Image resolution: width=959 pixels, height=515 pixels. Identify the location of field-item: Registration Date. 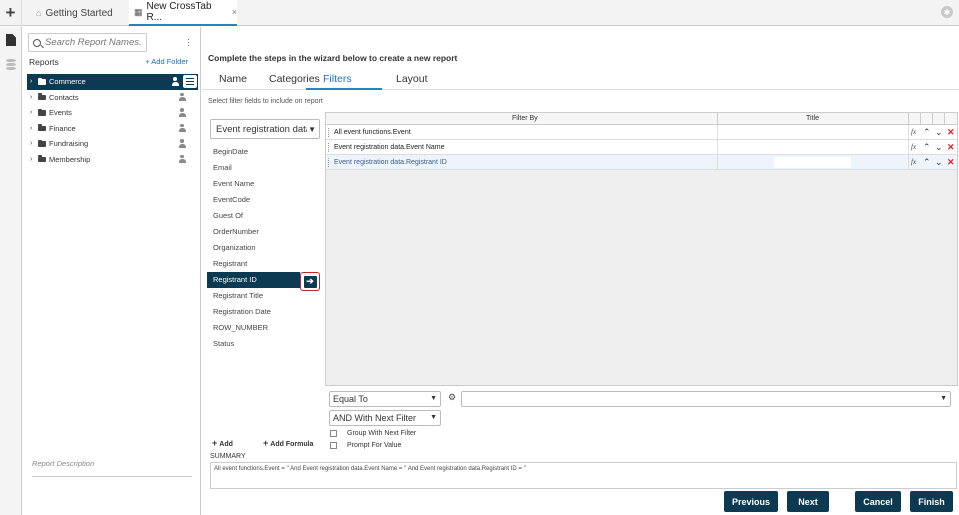
(263, 312).